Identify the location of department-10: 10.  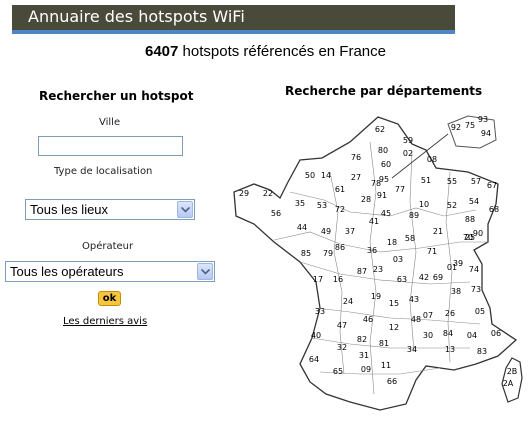
(424, 204).